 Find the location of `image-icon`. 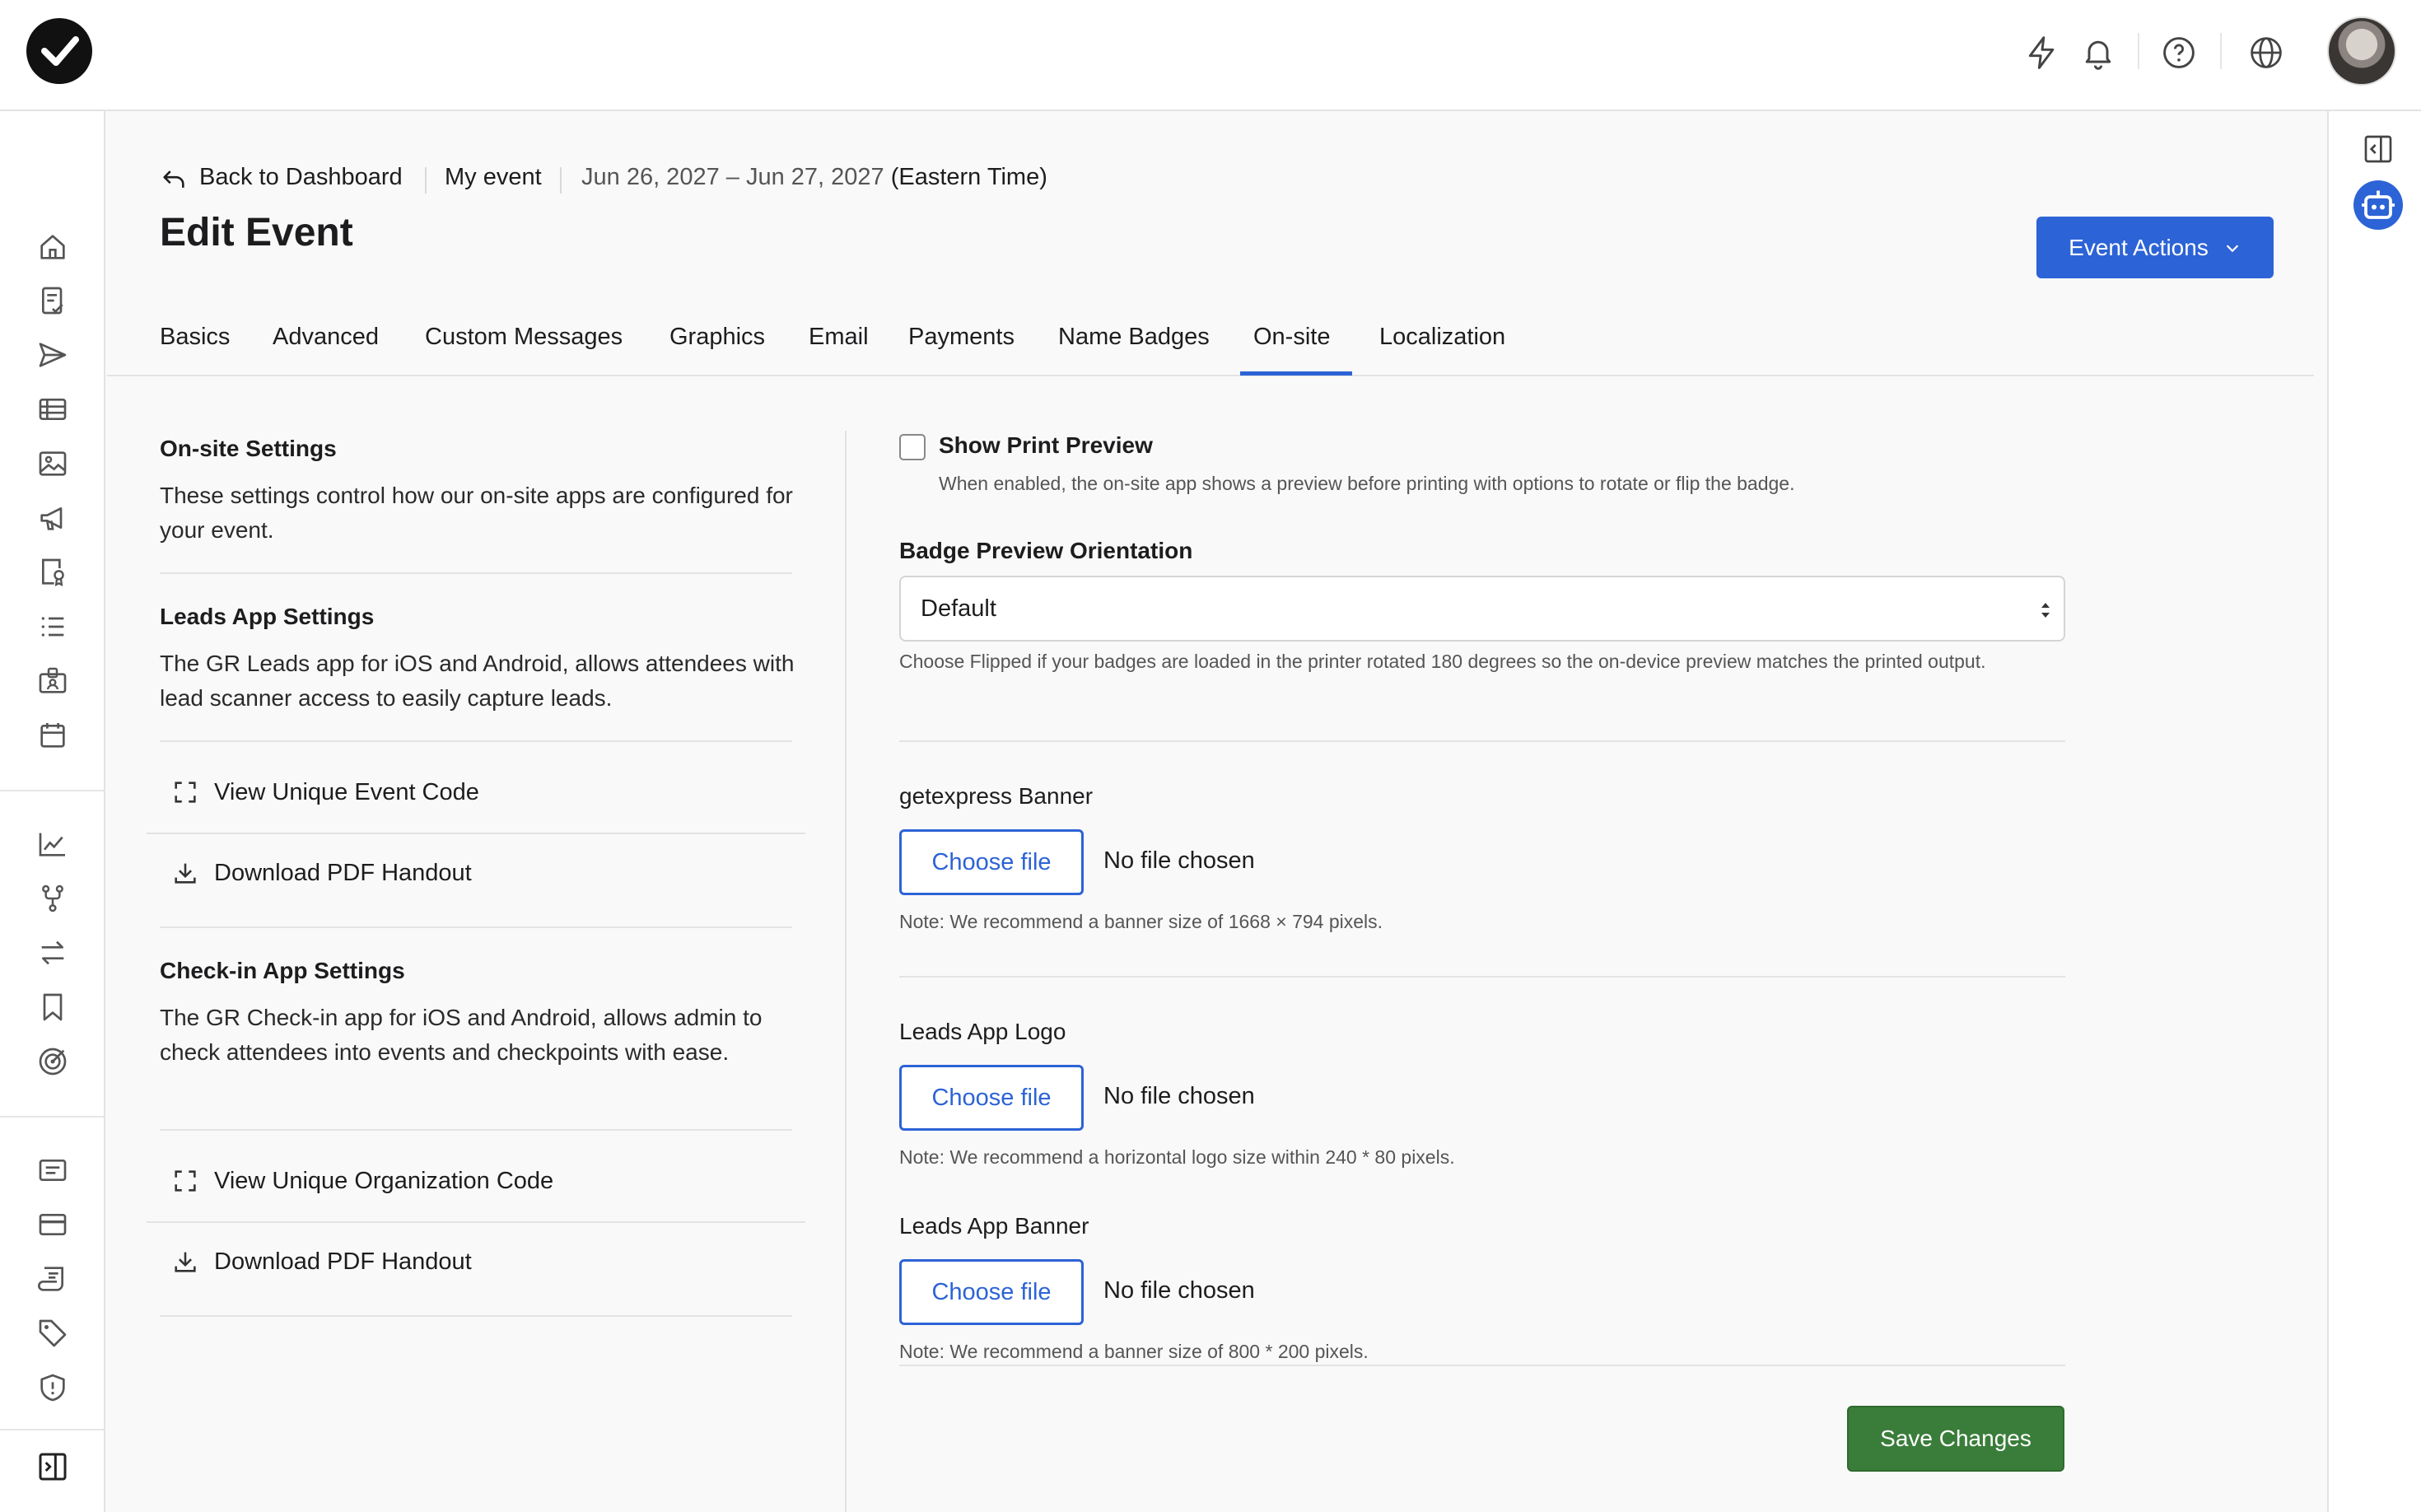

image-icon is located at coordinates (52, 463).